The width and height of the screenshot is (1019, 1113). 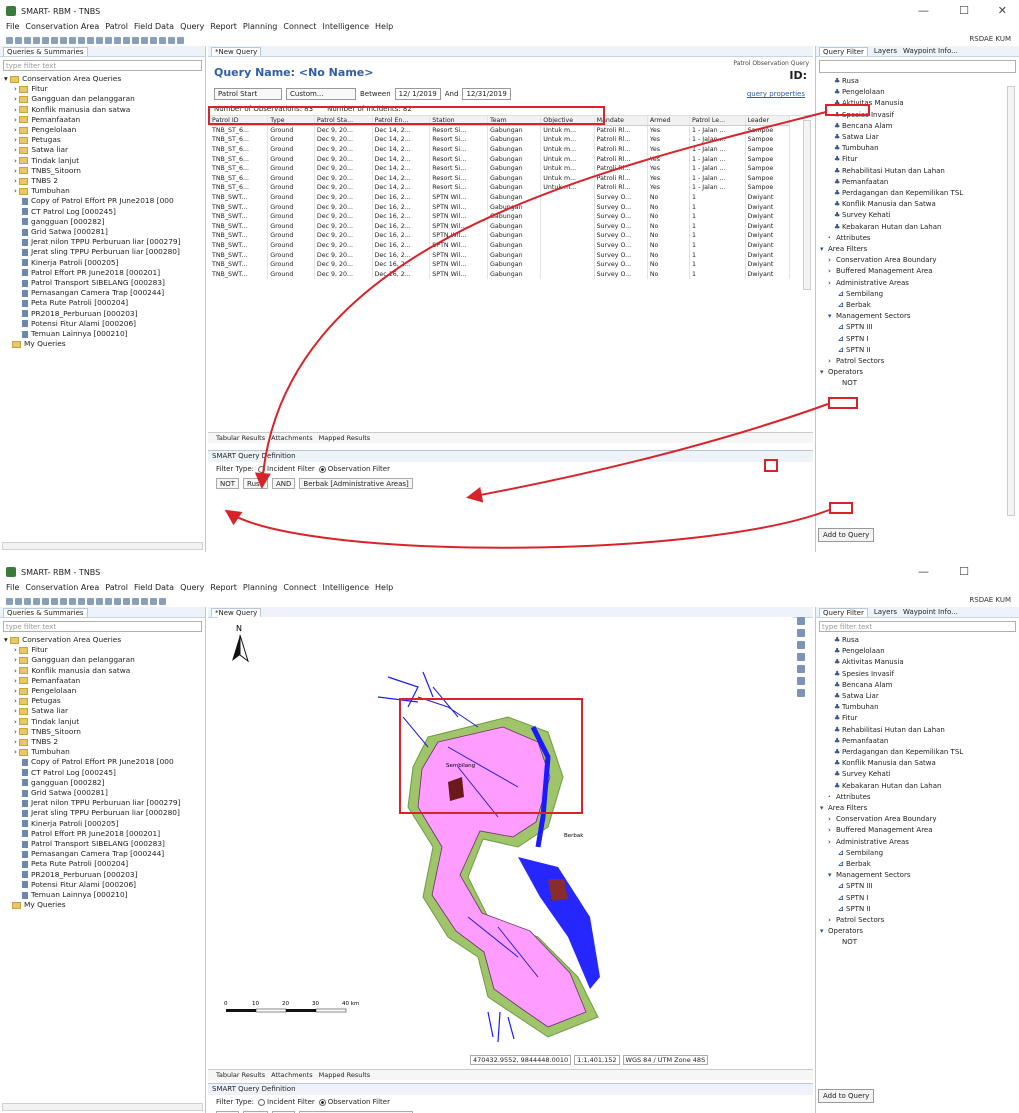 What do you see at coordinates (919, 898) in the screenshot?
I see `filter-sector: ⊿ SPTN I` at bounding box center [919, 898].